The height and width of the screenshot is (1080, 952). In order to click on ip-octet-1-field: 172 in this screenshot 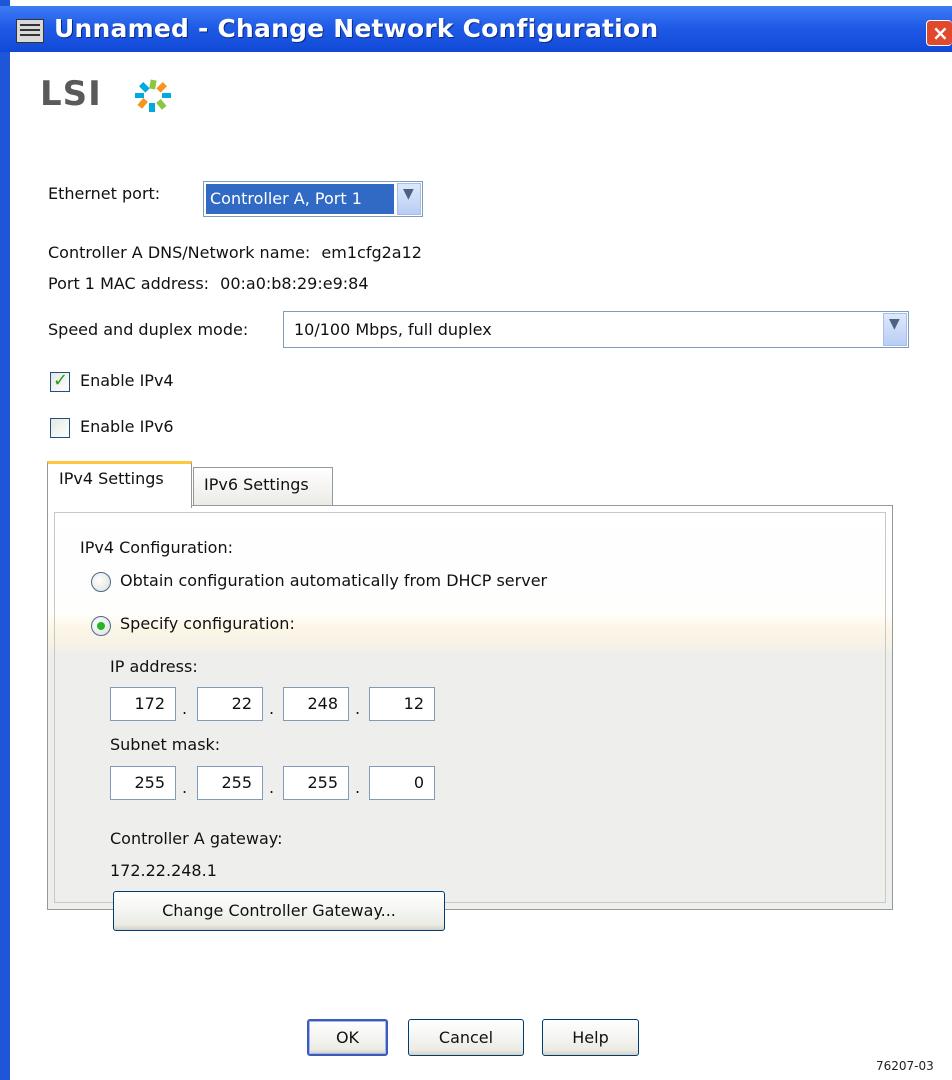, I will do `click(143, 704)`.